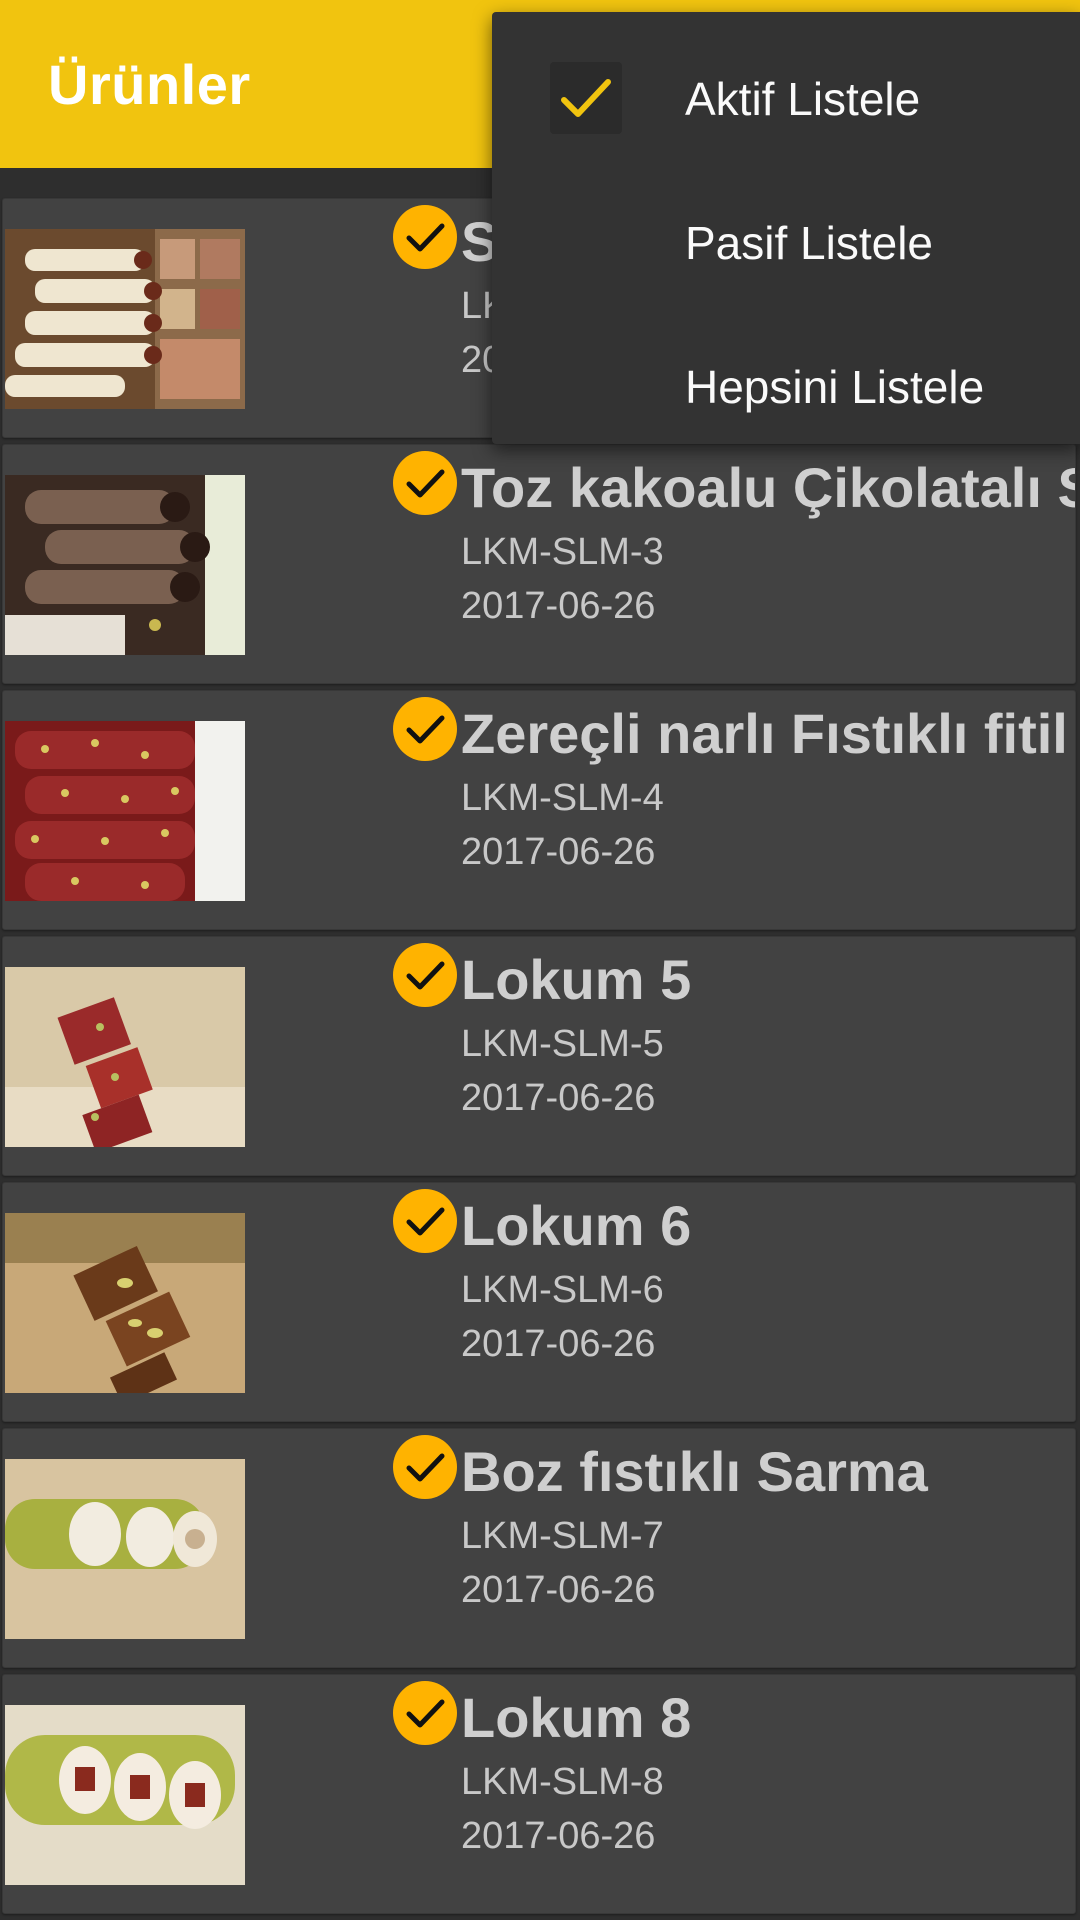 This screenshot has width=1080, height=1920. Describe the element at coordinates (809, 243) in the screenshot. I see `menu-item-label: Pasif Listele` at that location.